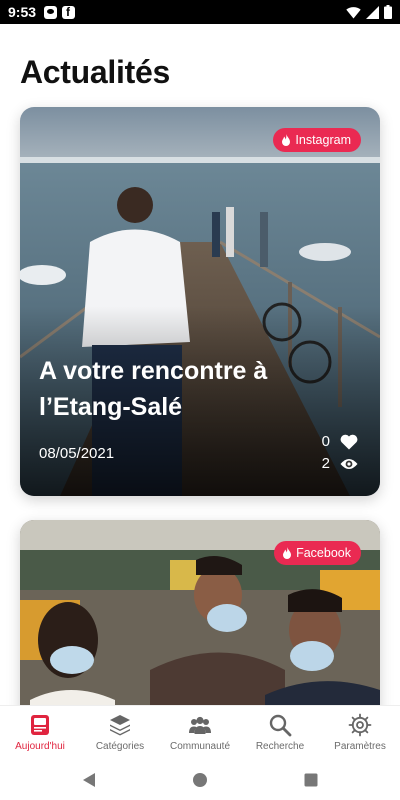 This screenshot has height=800, width=400. I want to click on nav-item-categories: Catégories, so click(120, 733).